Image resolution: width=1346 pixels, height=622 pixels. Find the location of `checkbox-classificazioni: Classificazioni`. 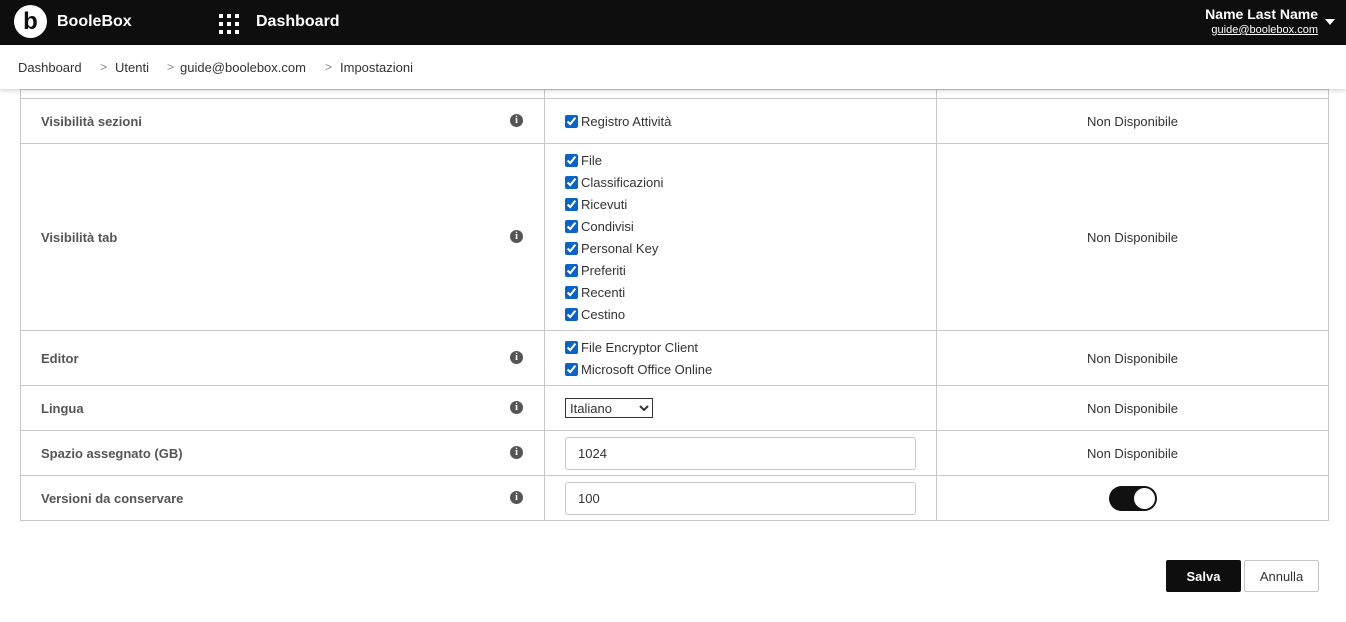

checkbox-classificazioni: Classificazioni is located at coordinates (750, 182).